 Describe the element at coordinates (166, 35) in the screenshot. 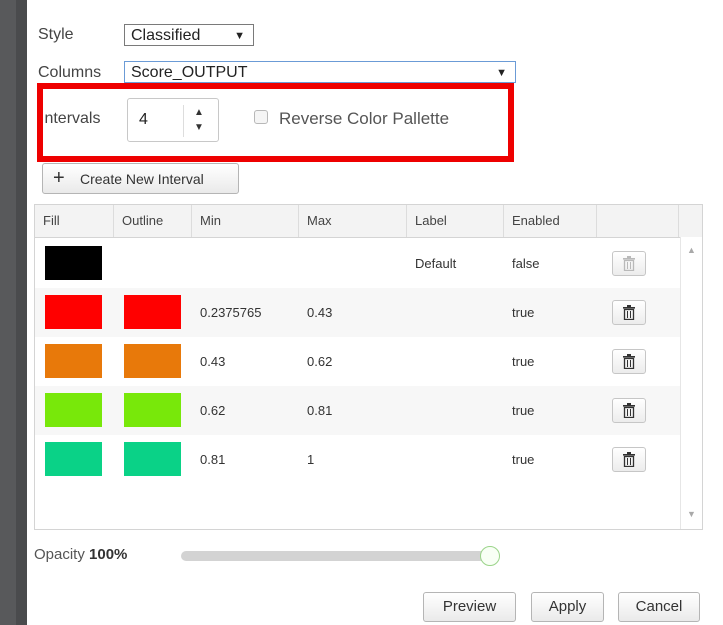

I see `style-select-value: Classified` at that location.